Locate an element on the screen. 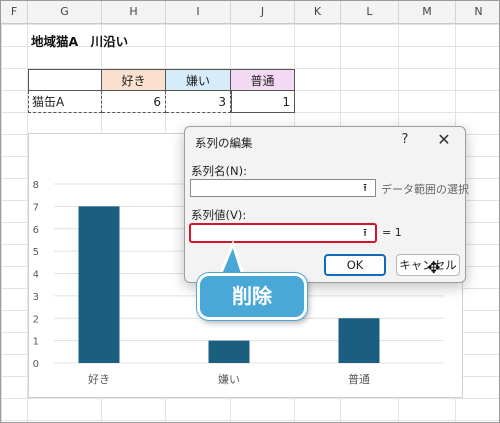 The height and width of the screenshot is (423, 500). y-tick-label: 5 is located at coordinates (36, 252).